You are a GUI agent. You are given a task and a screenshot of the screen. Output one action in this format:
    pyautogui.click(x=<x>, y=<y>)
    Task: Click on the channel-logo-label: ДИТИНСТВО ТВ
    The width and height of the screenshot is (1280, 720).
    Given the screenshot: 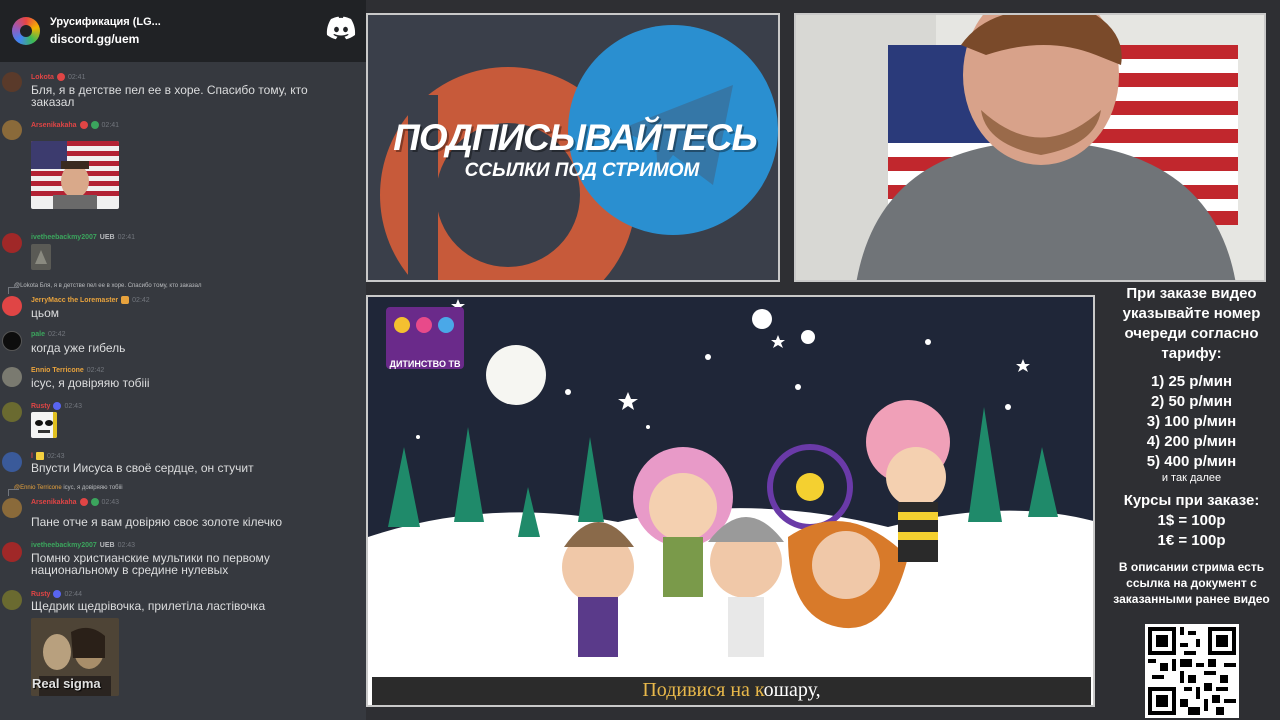 What is the action you would take?
    pyautogui.click(x=425, y=364)
    